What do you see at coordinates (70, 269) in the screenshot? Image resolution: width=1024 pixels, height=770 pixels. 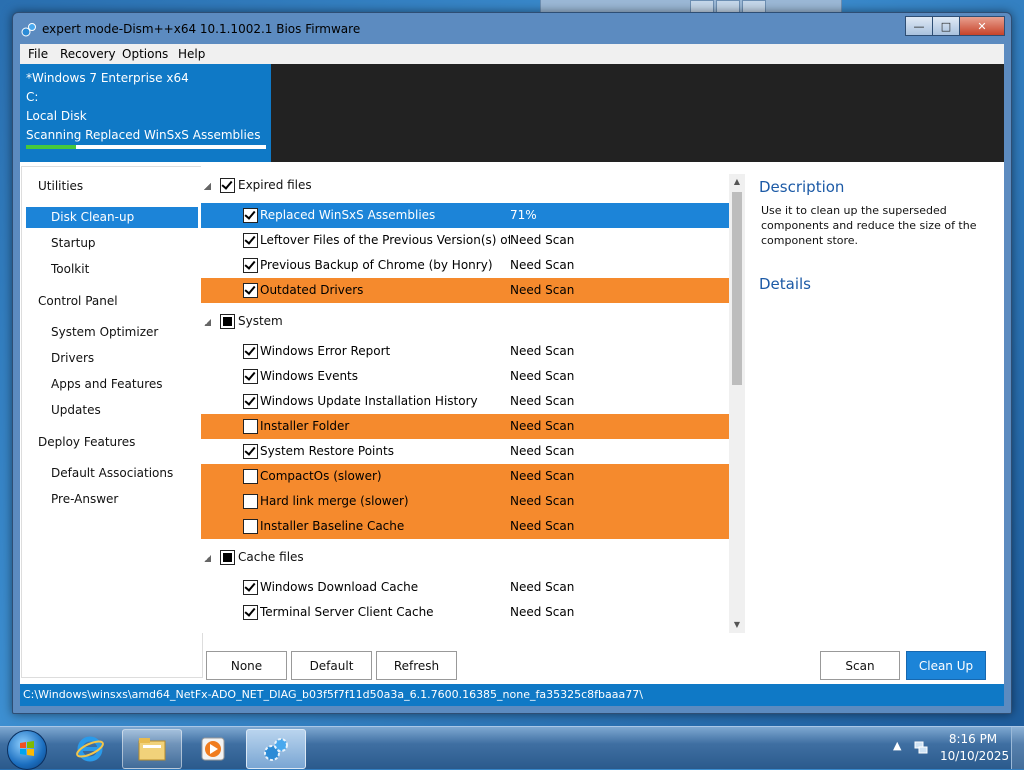 I see `sidebar-item-label: Toolkit` at bounding box center [70, 269].